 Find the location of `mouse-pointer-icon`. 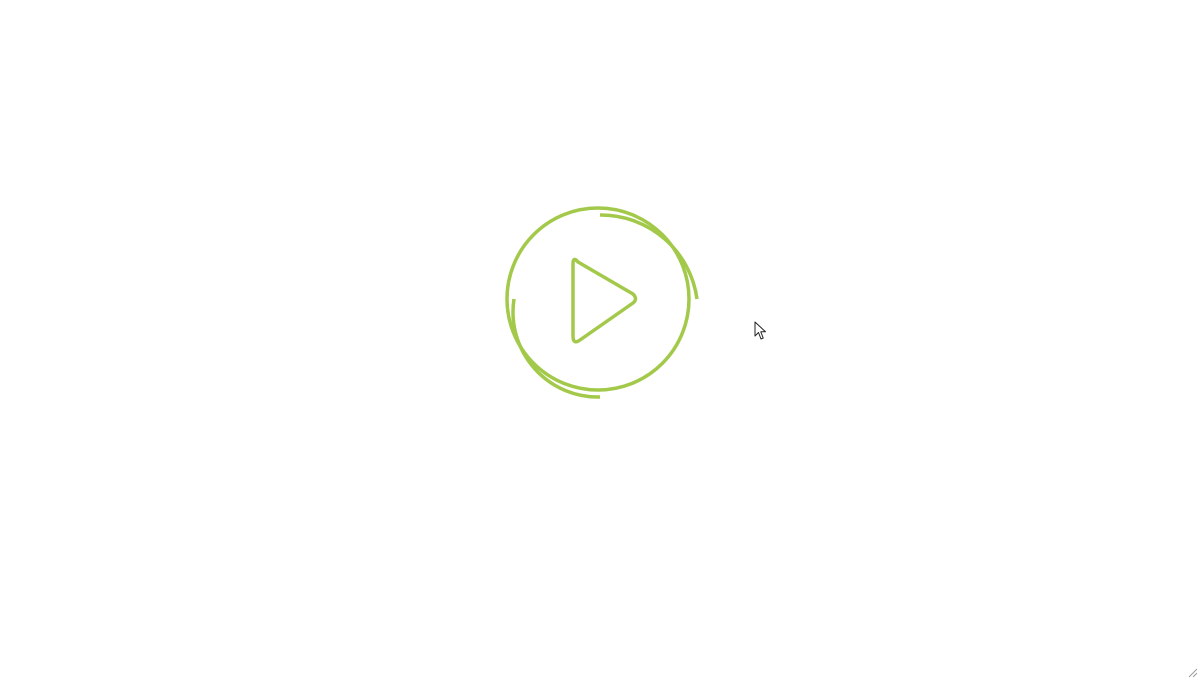

mouse-pointer-icon is located at coordinates (761, 331).